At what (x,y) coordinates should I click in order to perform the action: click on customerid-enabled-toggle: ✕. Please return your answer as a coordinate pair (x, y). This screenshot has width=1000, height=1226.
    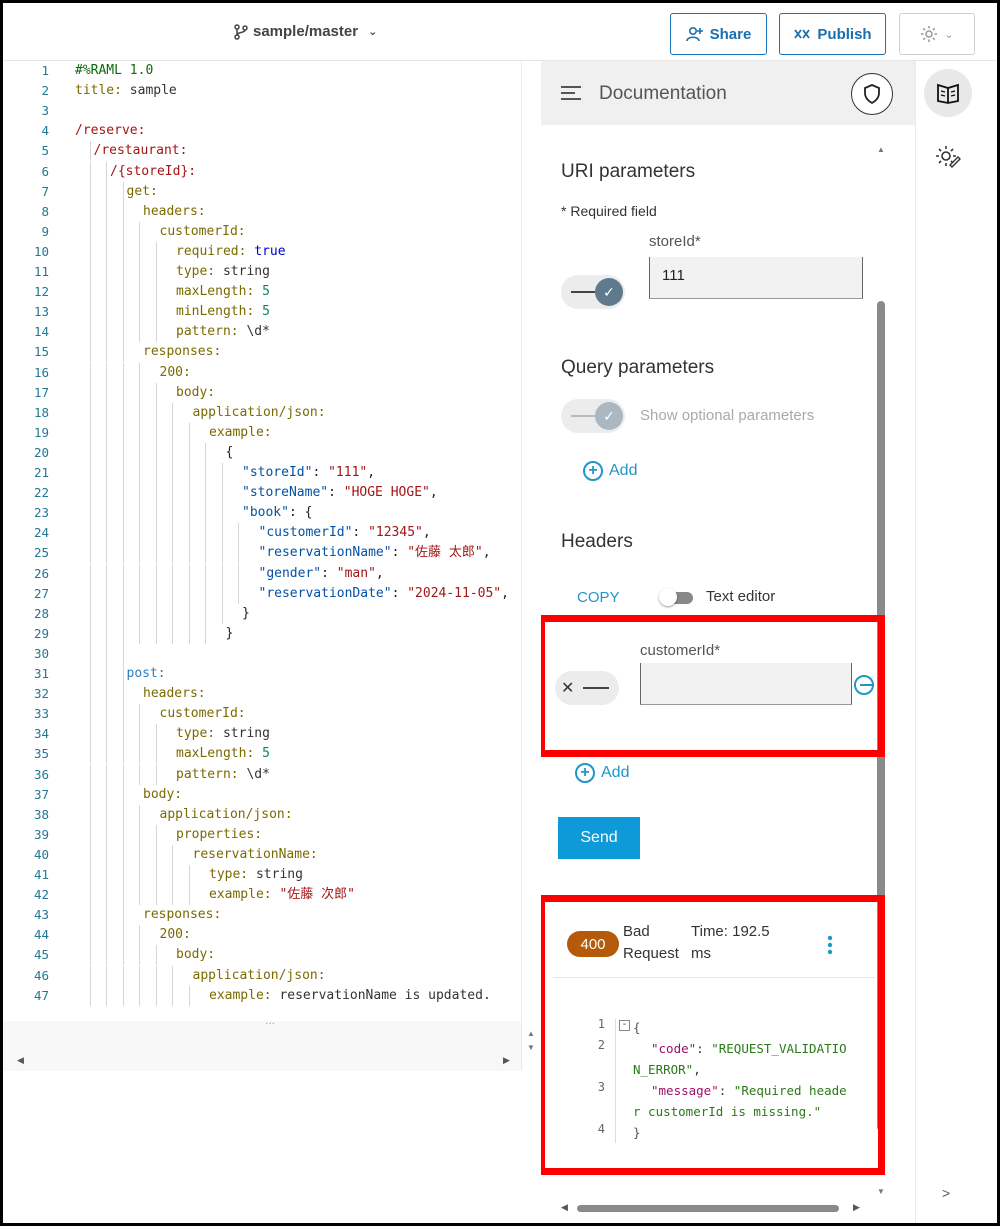
    Looking at the image, I should click on (587, 688).